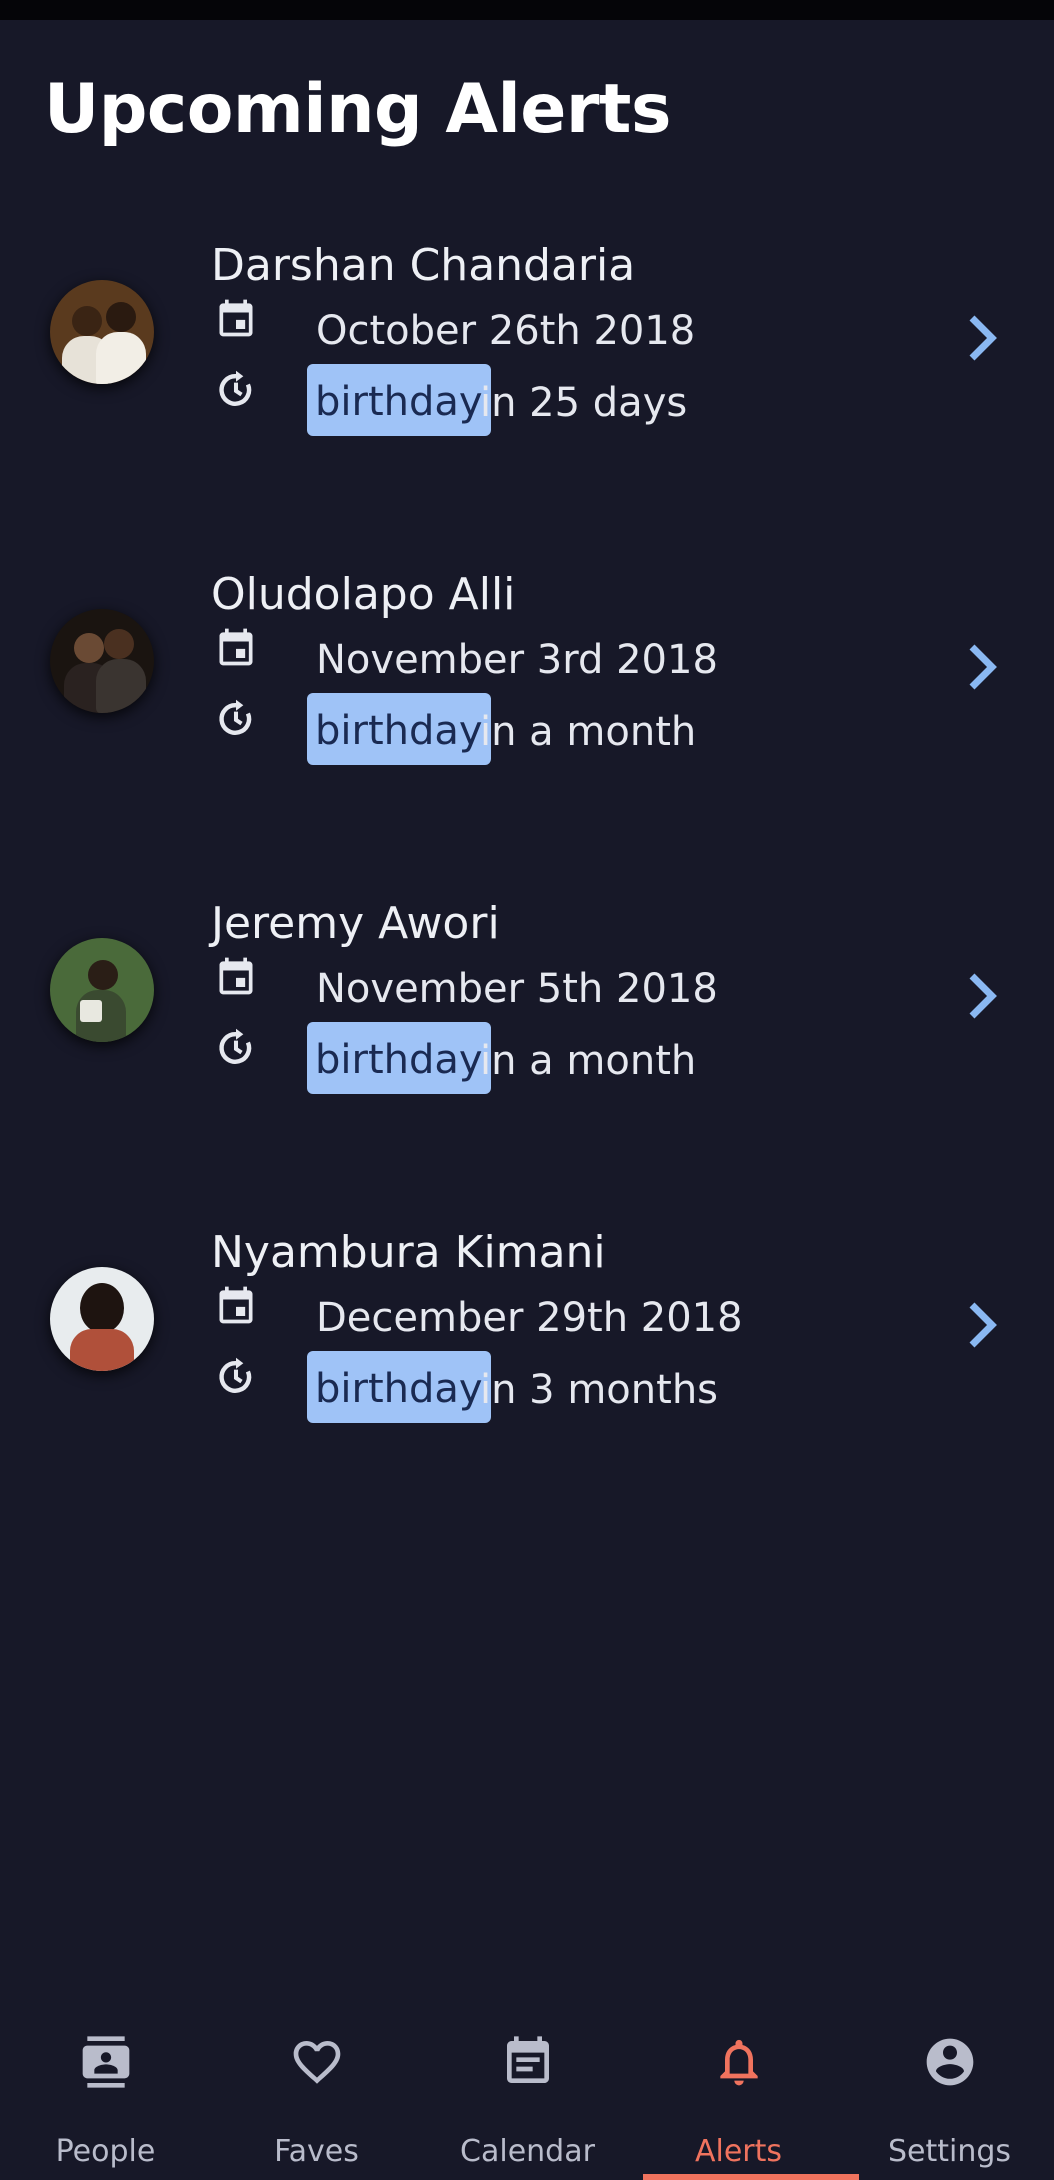 The image size is (1054, 2180). Describe the element at coordinates (316, 2095) in the screenshot. I see `nav-item-faves: Faves` at that location.